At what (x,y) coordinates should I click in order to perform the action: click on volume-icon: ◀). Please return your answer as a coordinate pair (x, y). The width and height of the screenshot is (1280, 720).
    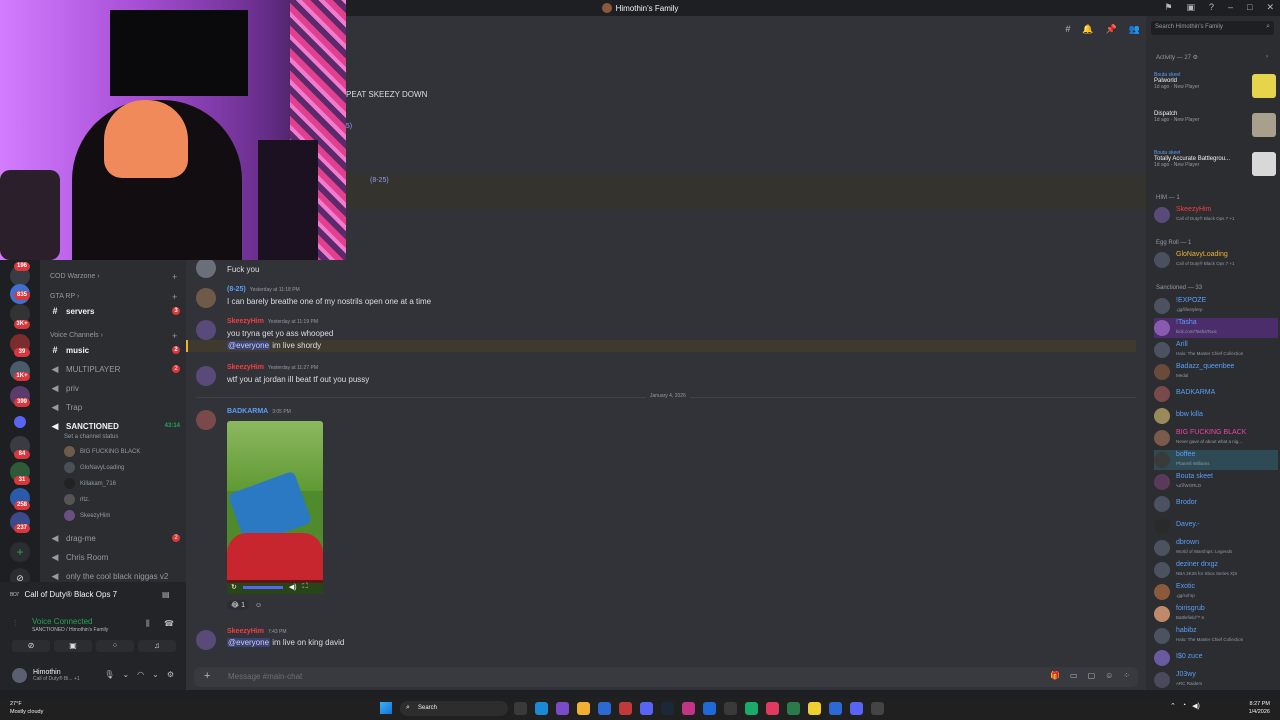
    Looking at the image, I should click on (1196, 706).